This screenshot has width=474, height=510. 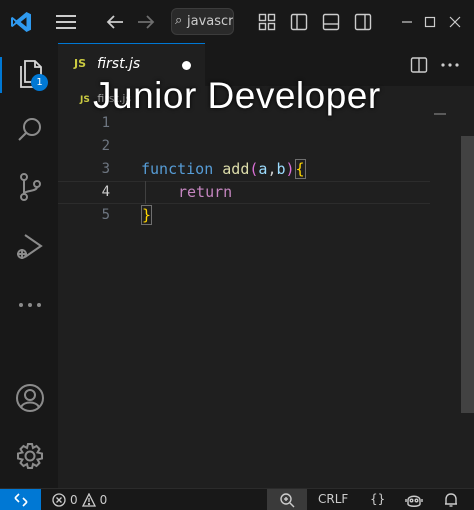 I want to click on function-name: add, so click(x=236, y=169).